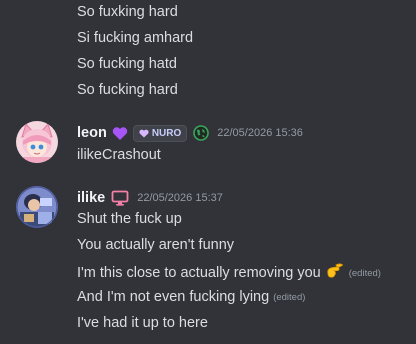  What do you see at coordinates (156, 245) in the screenshot?
I see `message-line: You actually aren't funny` at bounding box center [156, 245].